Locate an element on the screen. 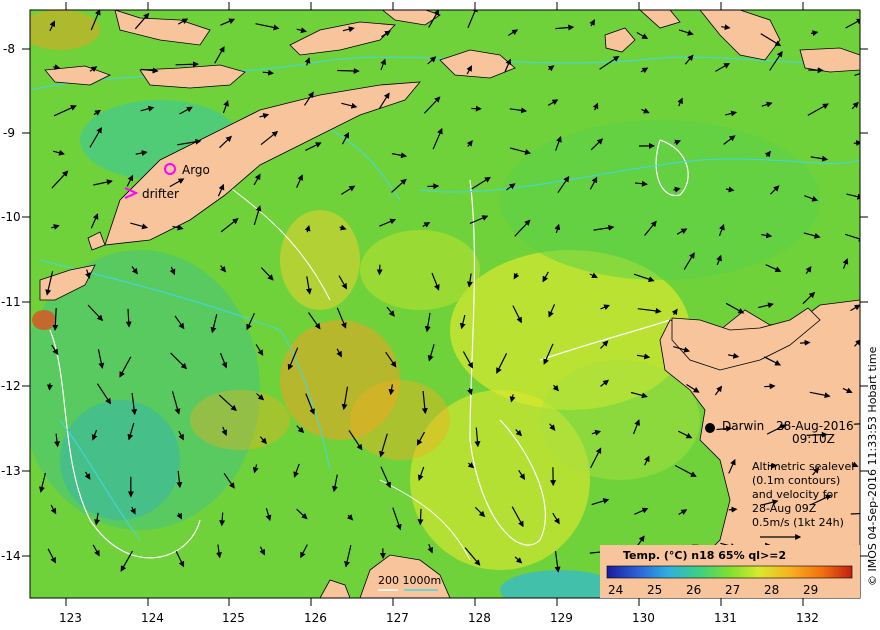 This screenshot has width=880, height=630. darwin-label: Darwin is located at coordinates (743, 426).